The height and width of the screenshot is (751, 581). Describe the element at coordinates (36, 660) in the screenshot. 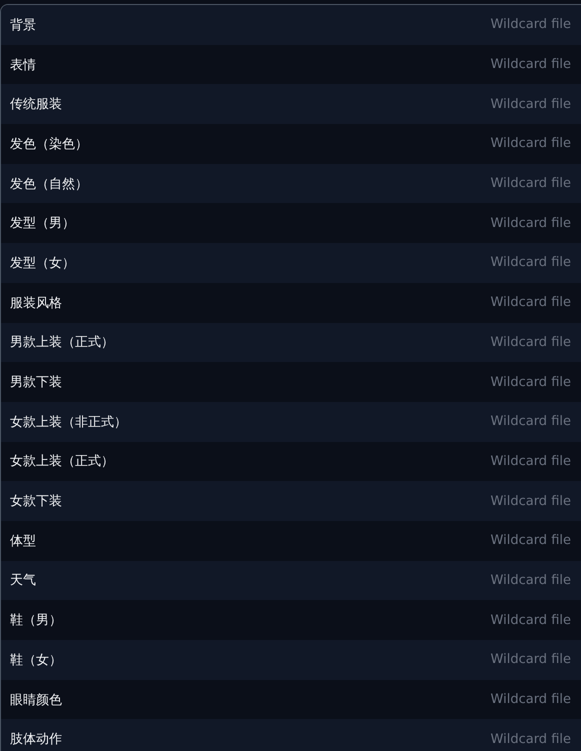

I see `row-label: 鞋（女）` at that location.